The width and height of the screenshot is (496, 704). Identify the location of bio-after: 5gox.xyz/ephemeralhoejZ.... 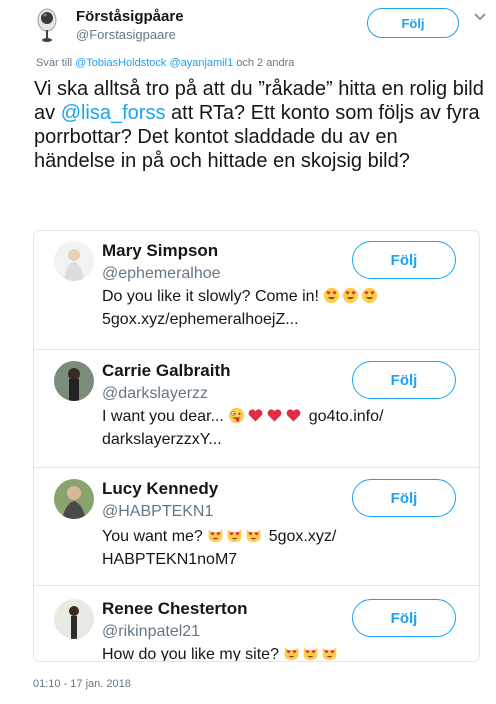
(200, 319).